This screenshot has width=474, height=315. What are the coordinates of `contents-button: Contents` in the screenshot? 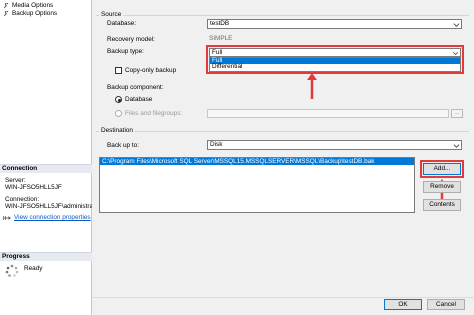 It's located at (442, 205).